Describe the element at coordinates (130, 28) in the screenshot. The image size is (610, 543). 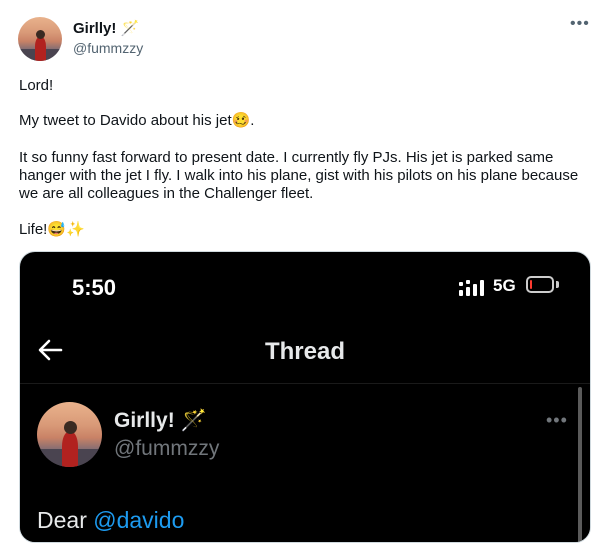
I see `magic-wand-icon: 🪄` at that location.